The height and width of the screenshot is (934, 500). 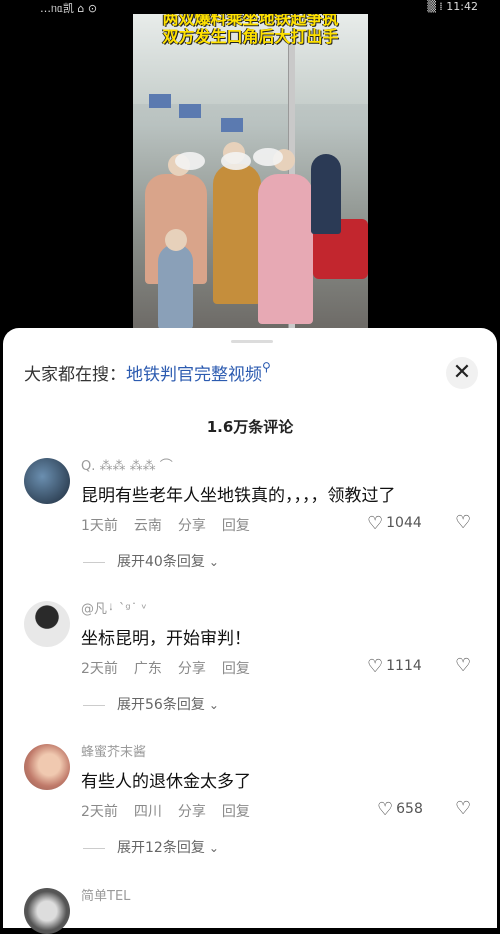 What do you see at coordinates (404, 523) in the screenshot?
I see `like-count: 1044` at bounding box center [404, 523].